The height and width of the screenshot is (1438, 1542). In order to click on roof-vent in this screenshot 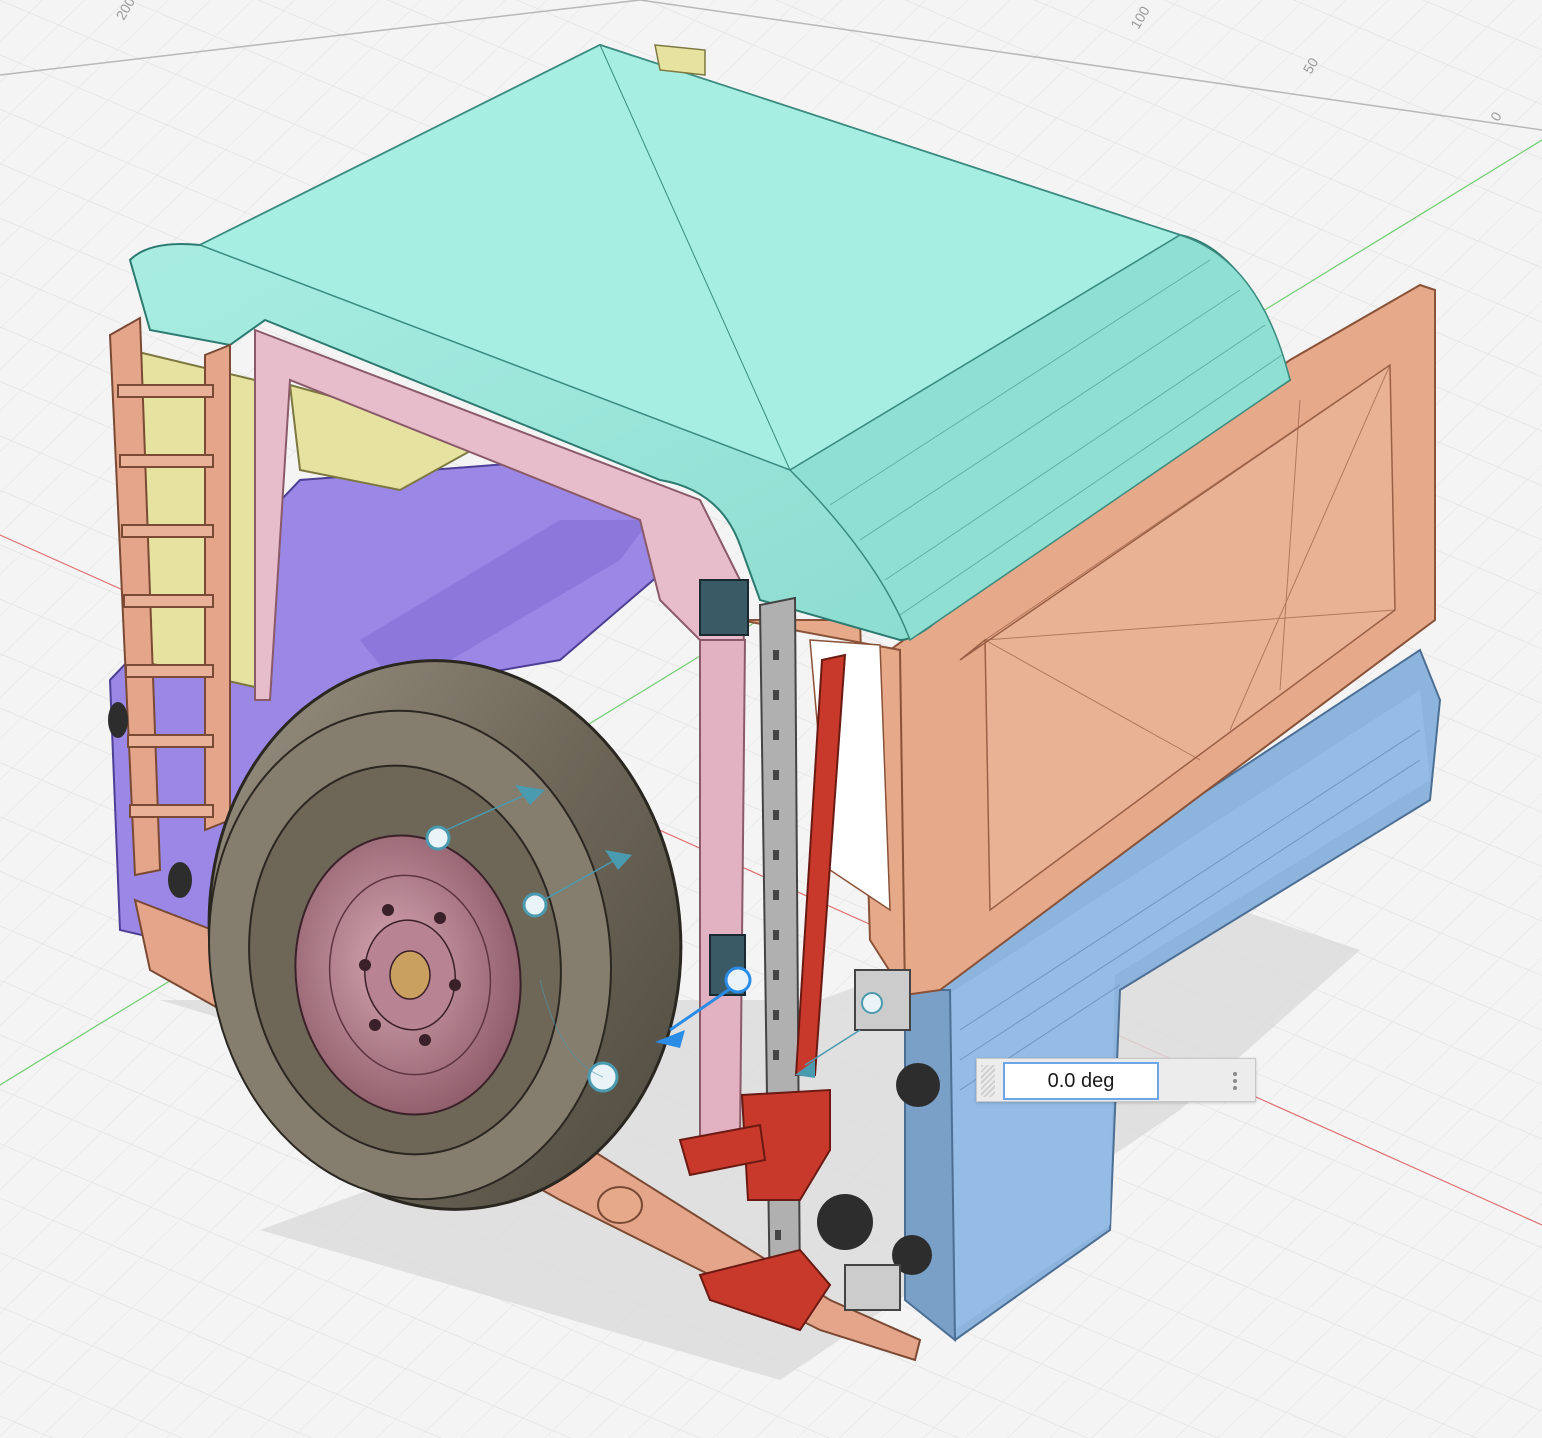, I will do `click(680, 60)`.